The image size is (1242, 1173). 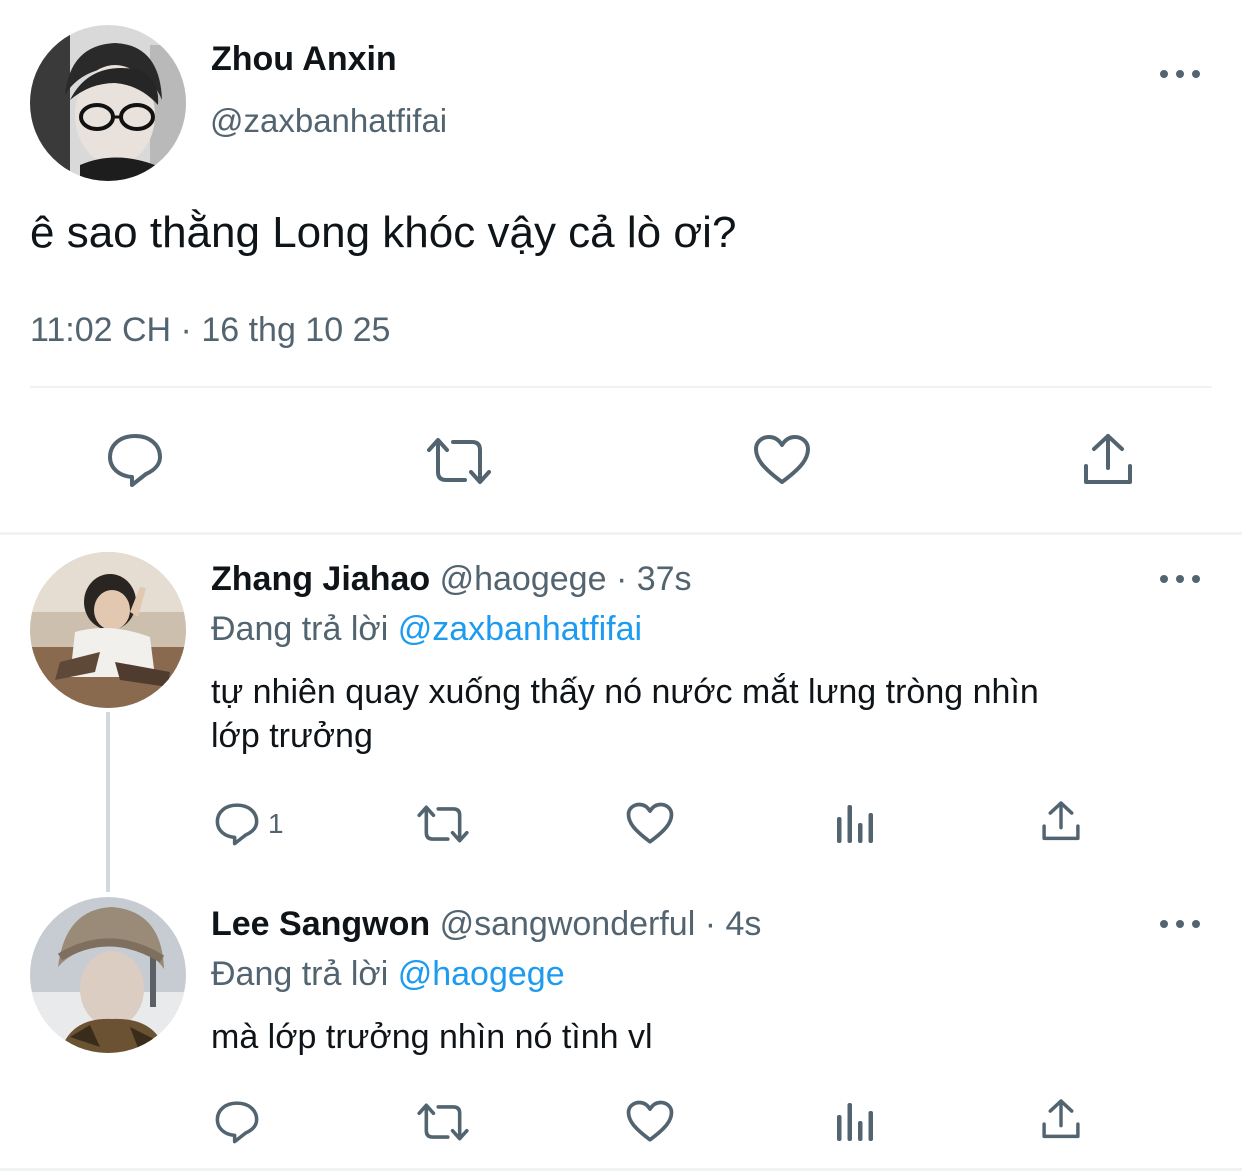 What do you see at coordinates (520, 629) in the screenshot?
I see `replying-to-link: @zaxbanhatfifai` at bounding box center [520, 629].